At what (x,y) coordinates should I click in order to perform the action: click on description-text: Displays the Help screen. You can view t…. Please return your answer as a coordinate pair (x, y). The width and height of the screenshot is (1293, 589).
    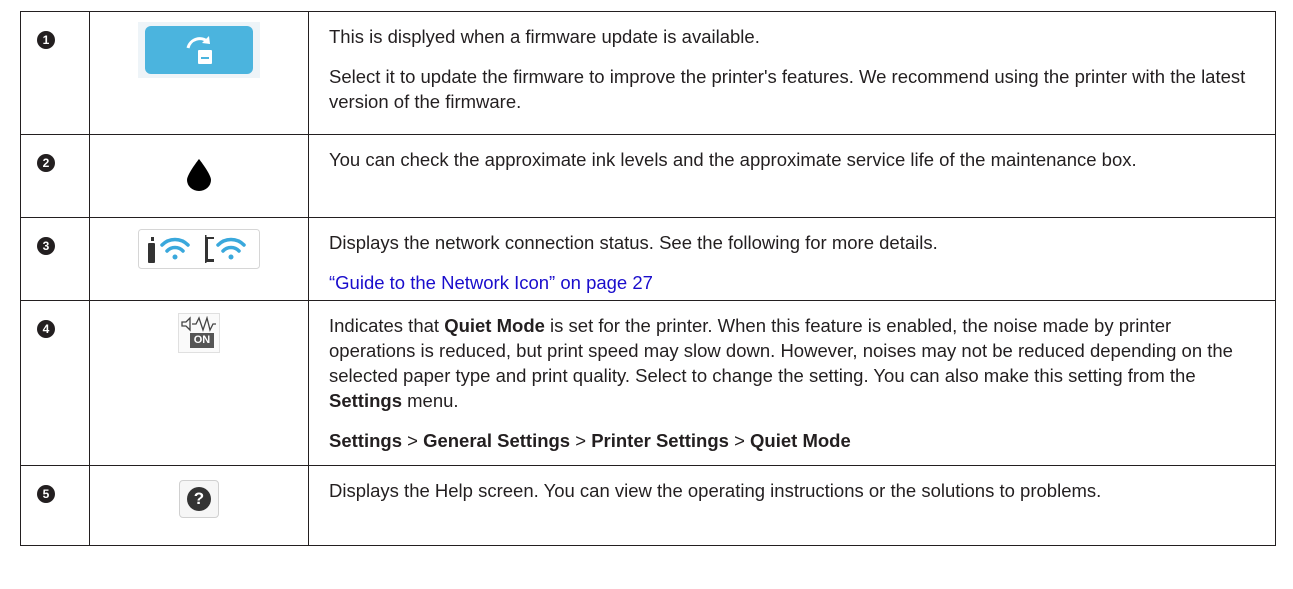
    Looking at the image, I should click on (715, 490).